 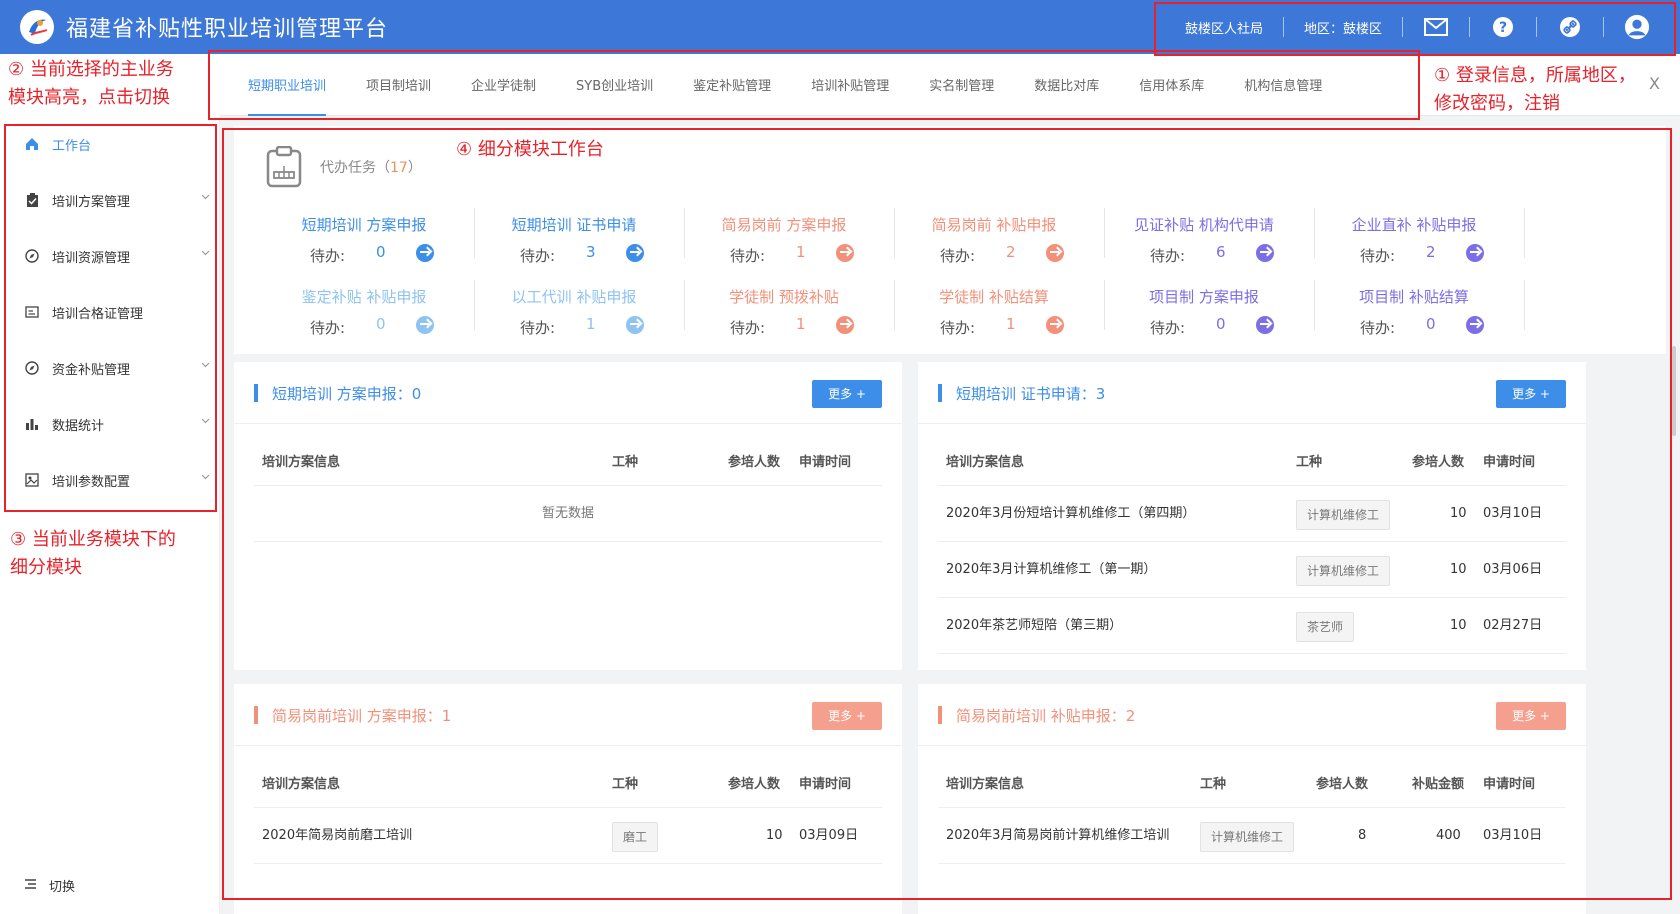 I want to click on annotation-text-3: ③ 当前业务模块下的, so click(x=93, y=539).